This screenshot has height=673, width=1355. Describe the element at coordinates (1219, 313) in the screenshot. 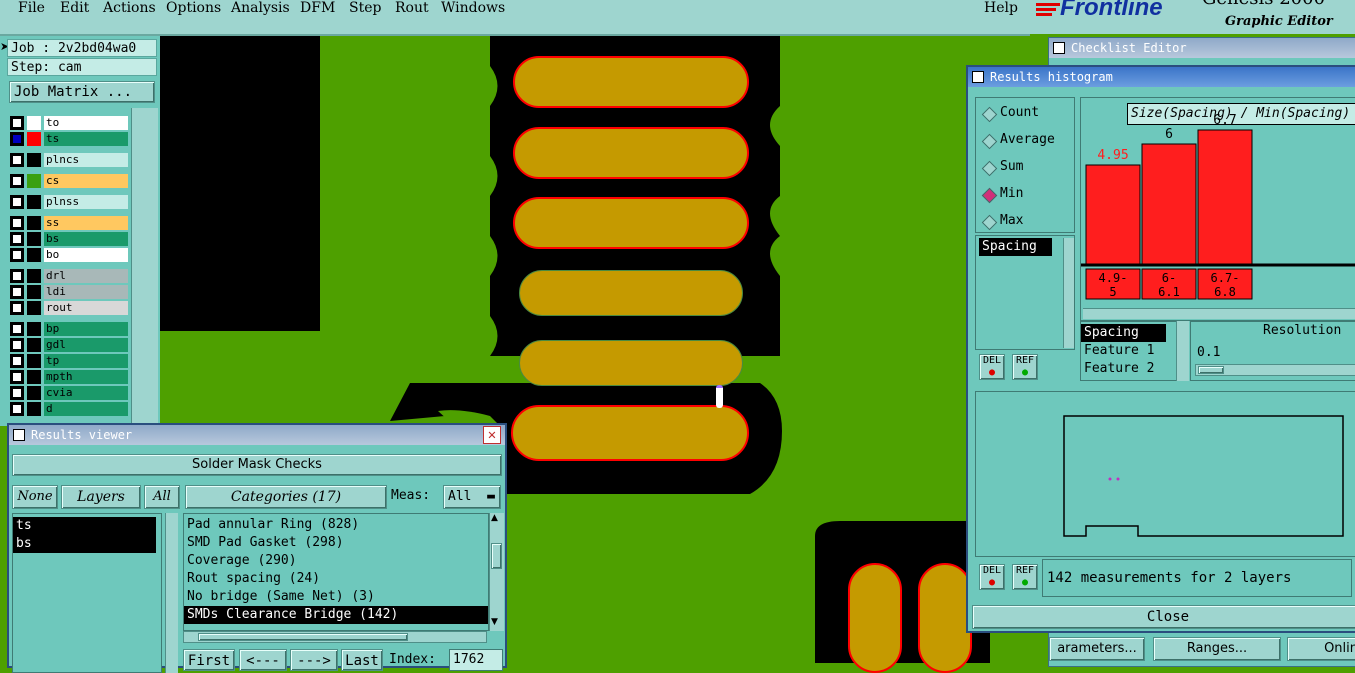

I see `chart-scrollbar` at that location.